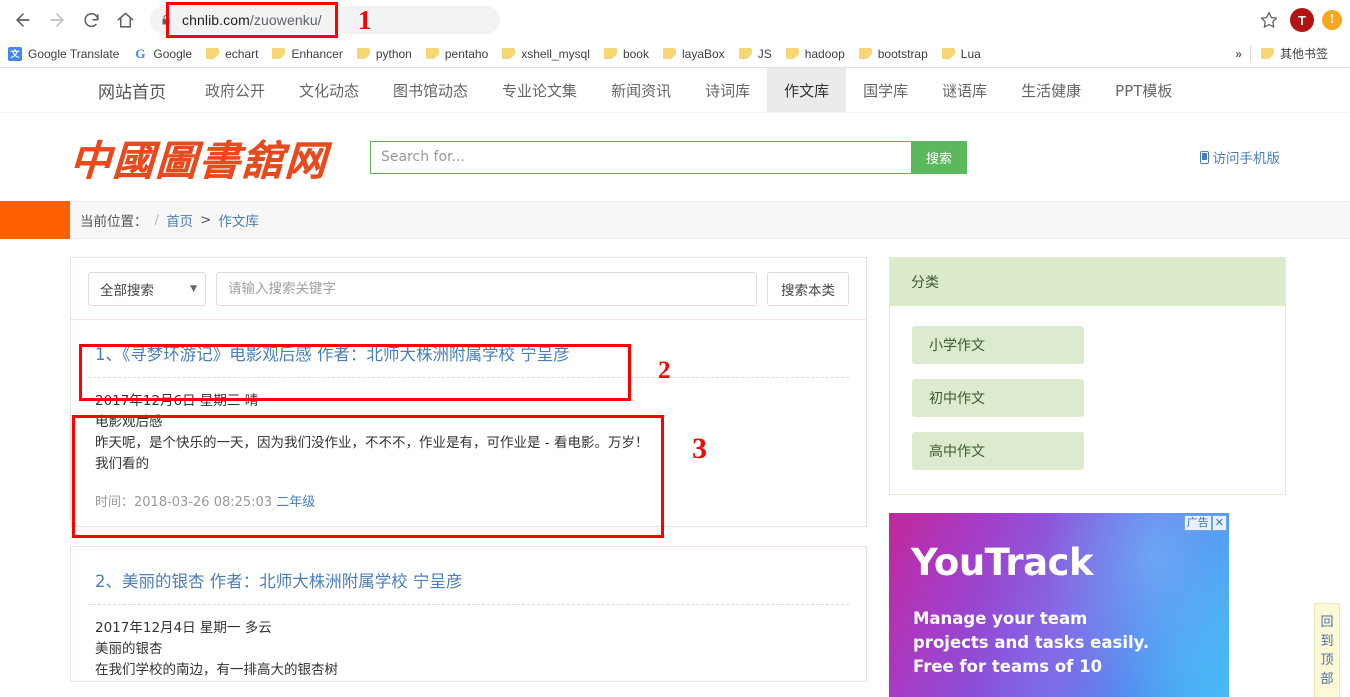 Image resolution: width=1350 pixels, height=697 pixels. I want to click on site-header: 中國圖書舘网 搜索 访问手机版, so click(675, 157).